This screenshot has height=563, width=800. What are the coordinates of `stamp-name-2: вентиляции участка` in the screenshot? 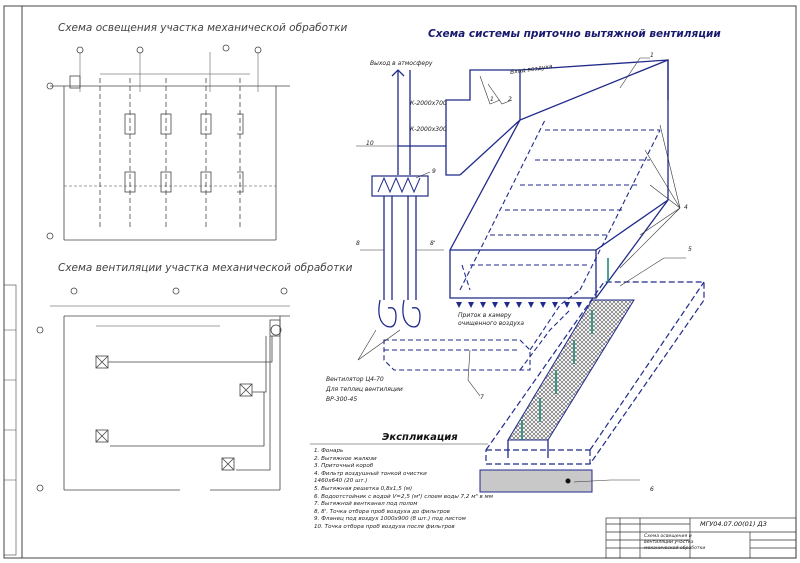 It's located at (669, 542).